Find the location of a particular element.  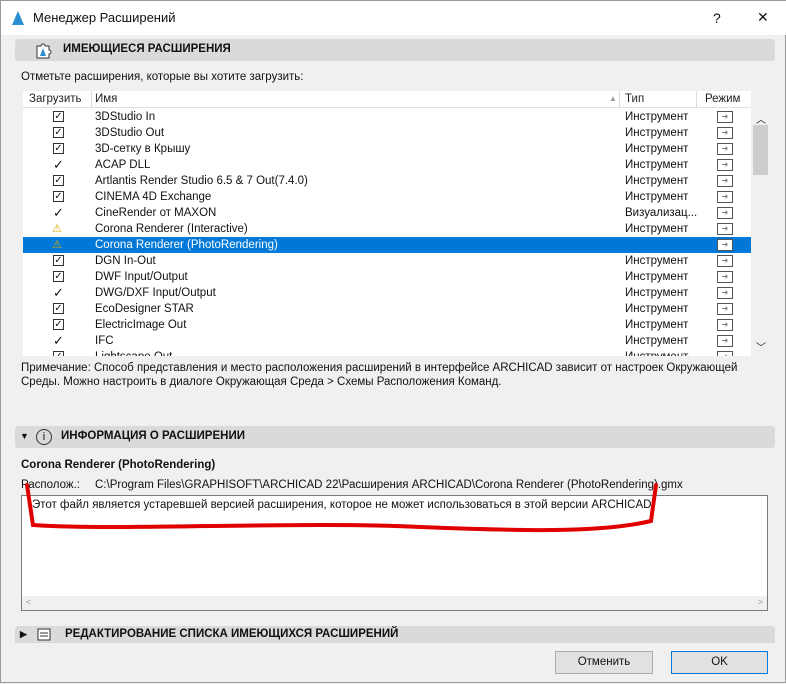

table-row: ✓ IFC Инструмент ➔ is located at coordinates (387, 341).